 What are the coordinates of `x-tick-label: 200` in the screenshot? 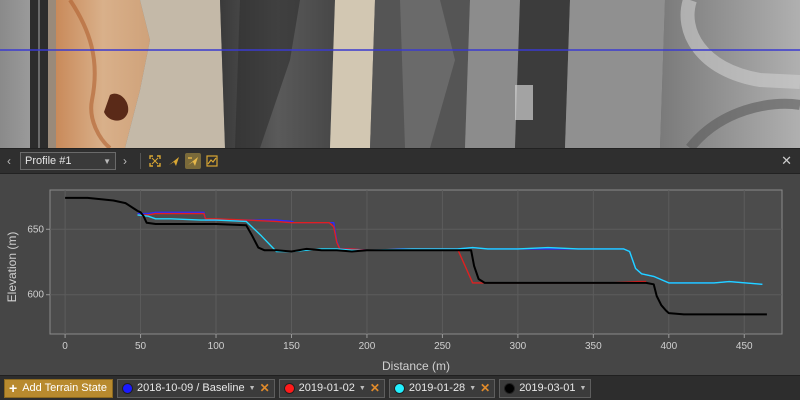 It's located at (367, 346).